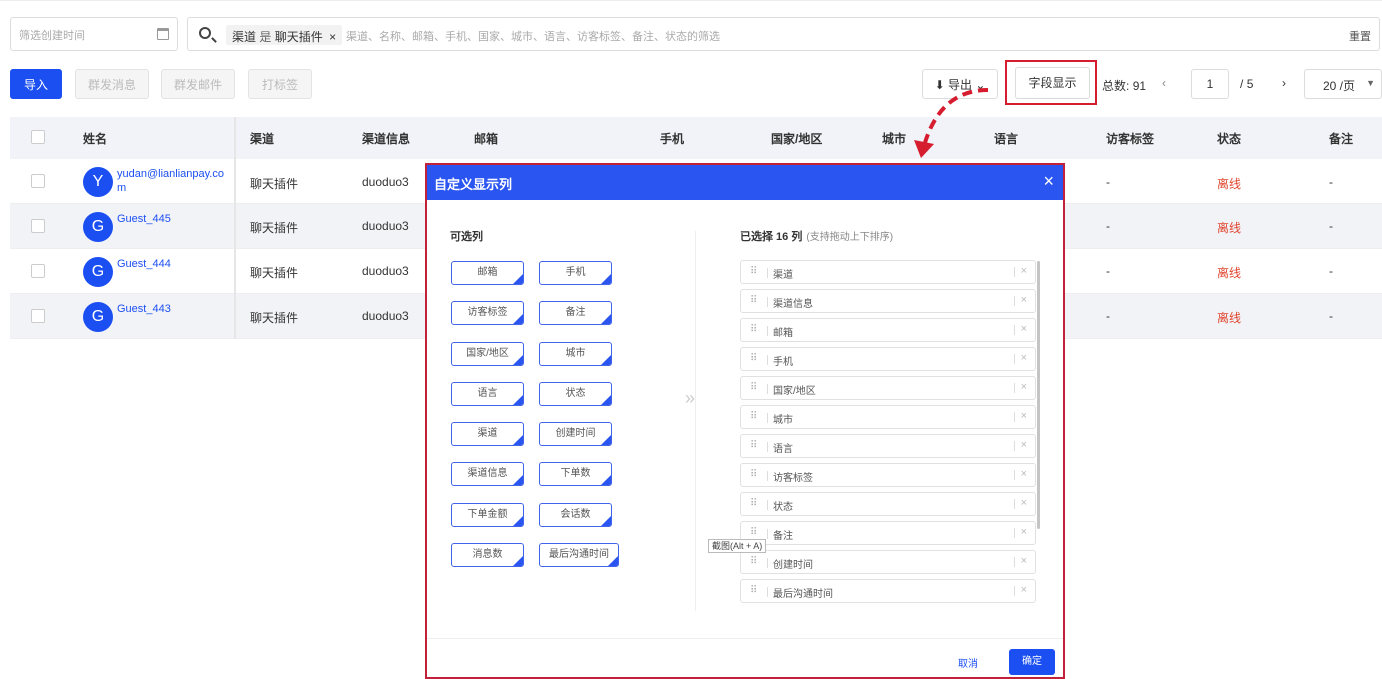 The height and width of the screenshot is (679, 1382). I want to click on page-size-select: 20 /页 ▼, so click(1343, 84).